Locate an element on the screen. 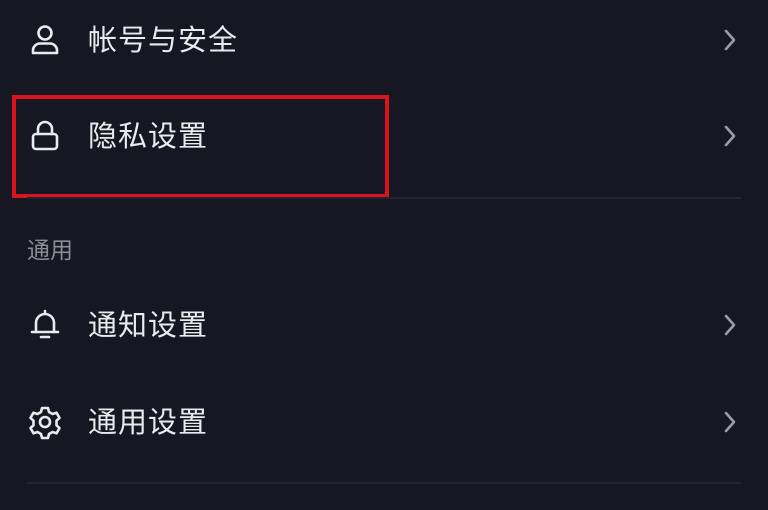 This screenshot has width=768, height=510. gear-icon is located at coordinates (45, 422).